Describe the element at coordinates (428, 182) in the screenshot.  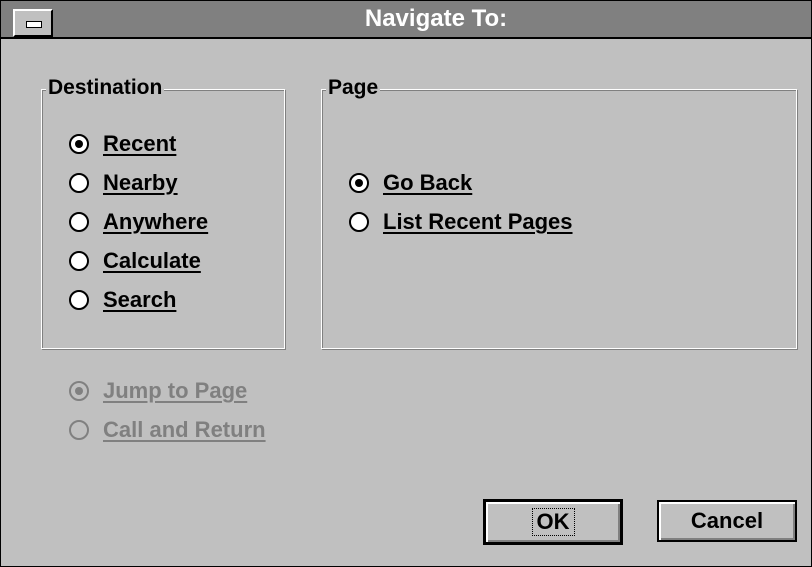
I see `radio-label: Go Back` at that location.